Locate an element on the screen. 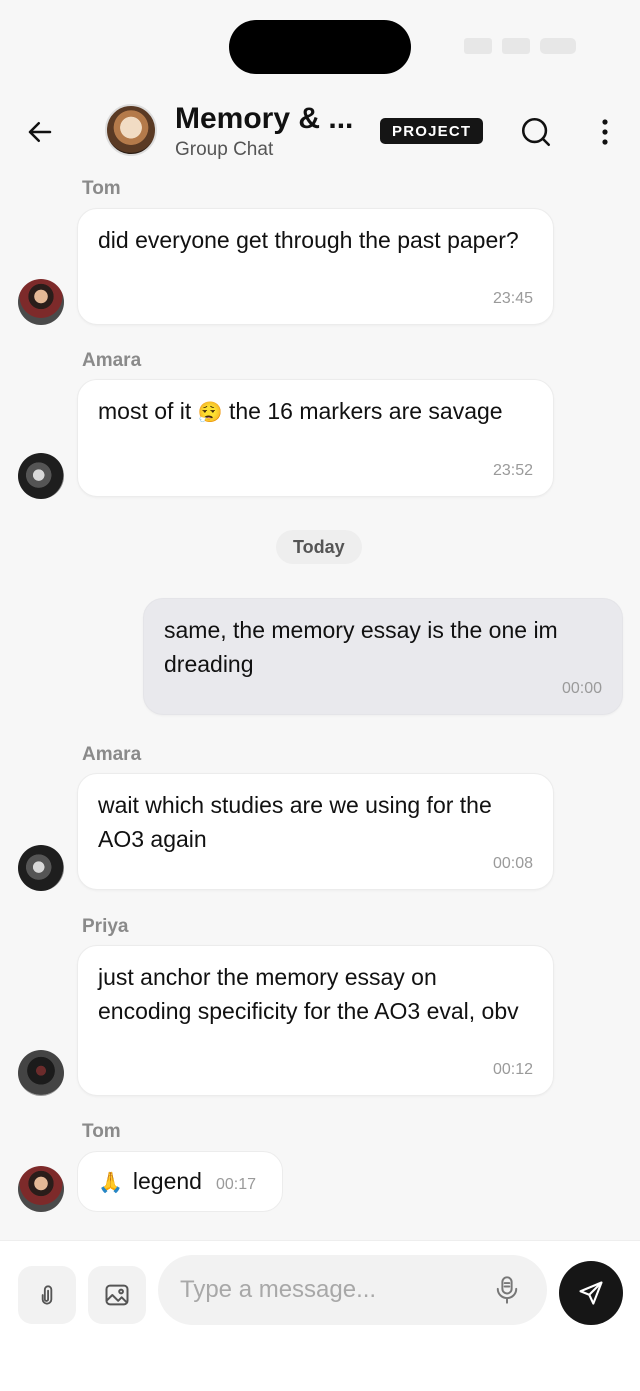 The width and height of the screenshot is (640, 1391). message-text: most of it 😮‍💨 the 16 markers are savage is located at coordinates (315, 412).